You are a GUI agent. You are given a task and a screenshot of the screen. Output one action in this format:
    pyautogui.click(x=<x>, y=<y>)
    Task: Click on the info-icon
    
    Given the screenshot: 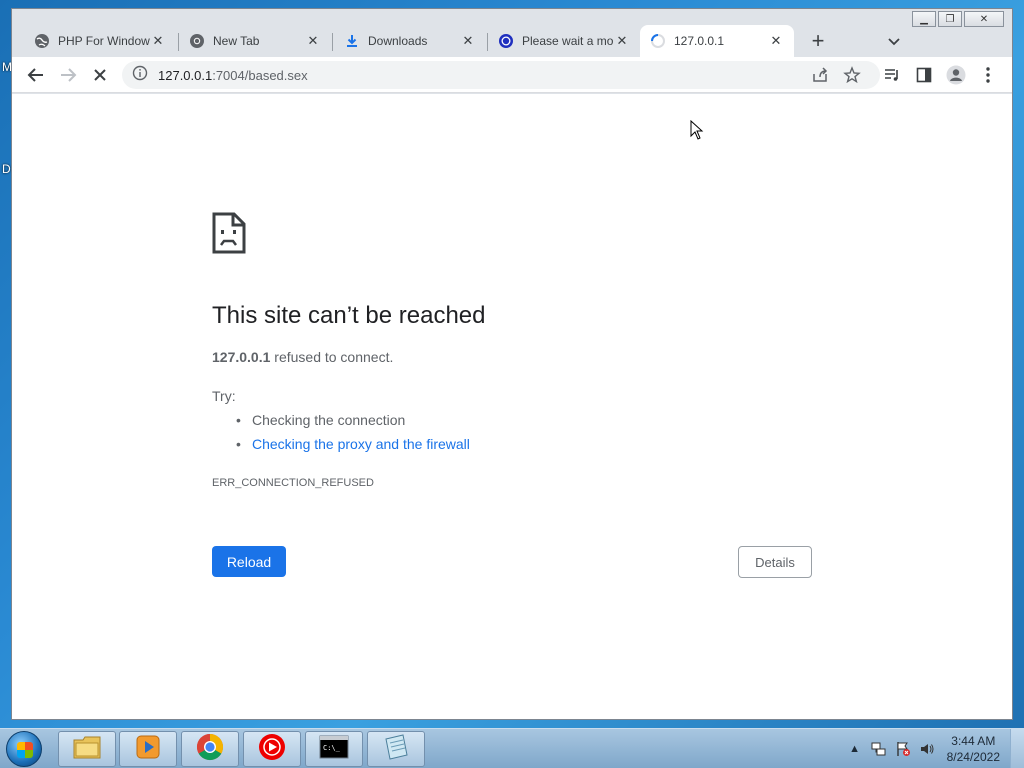 What is the action you would take?
    pyautogui.click(x=140, y=75)
    